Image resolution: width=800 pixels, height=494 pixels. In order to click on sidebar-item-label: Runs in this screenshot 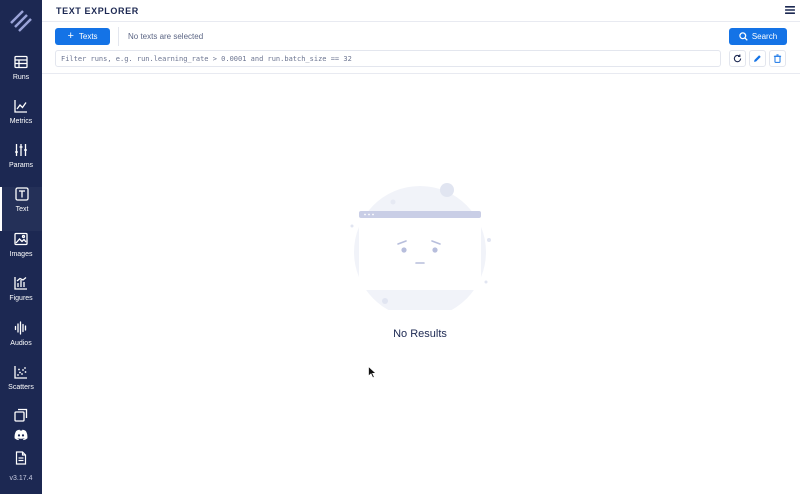, I will do `click(21, 77)`.